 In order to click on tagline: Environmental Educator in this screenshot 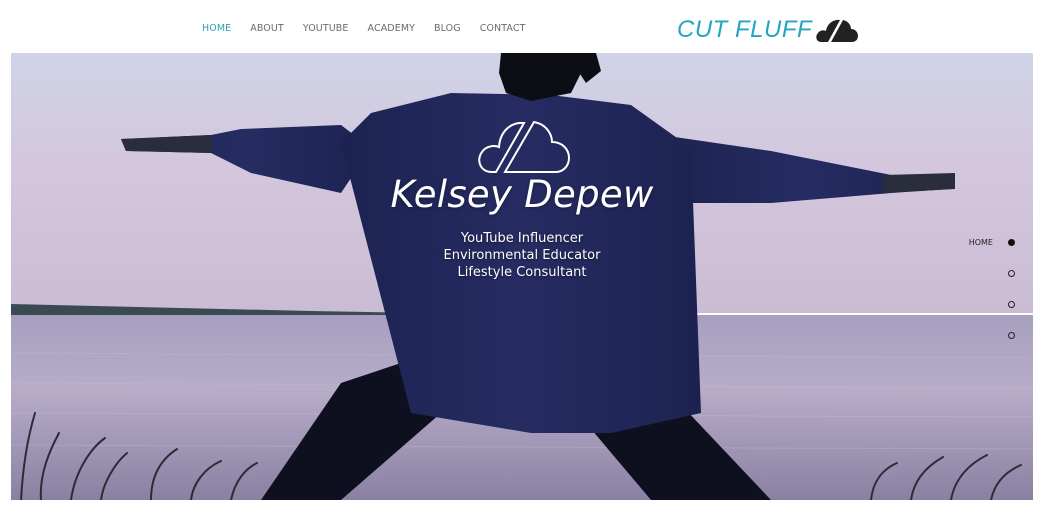, I will do `click(522, 255)`.